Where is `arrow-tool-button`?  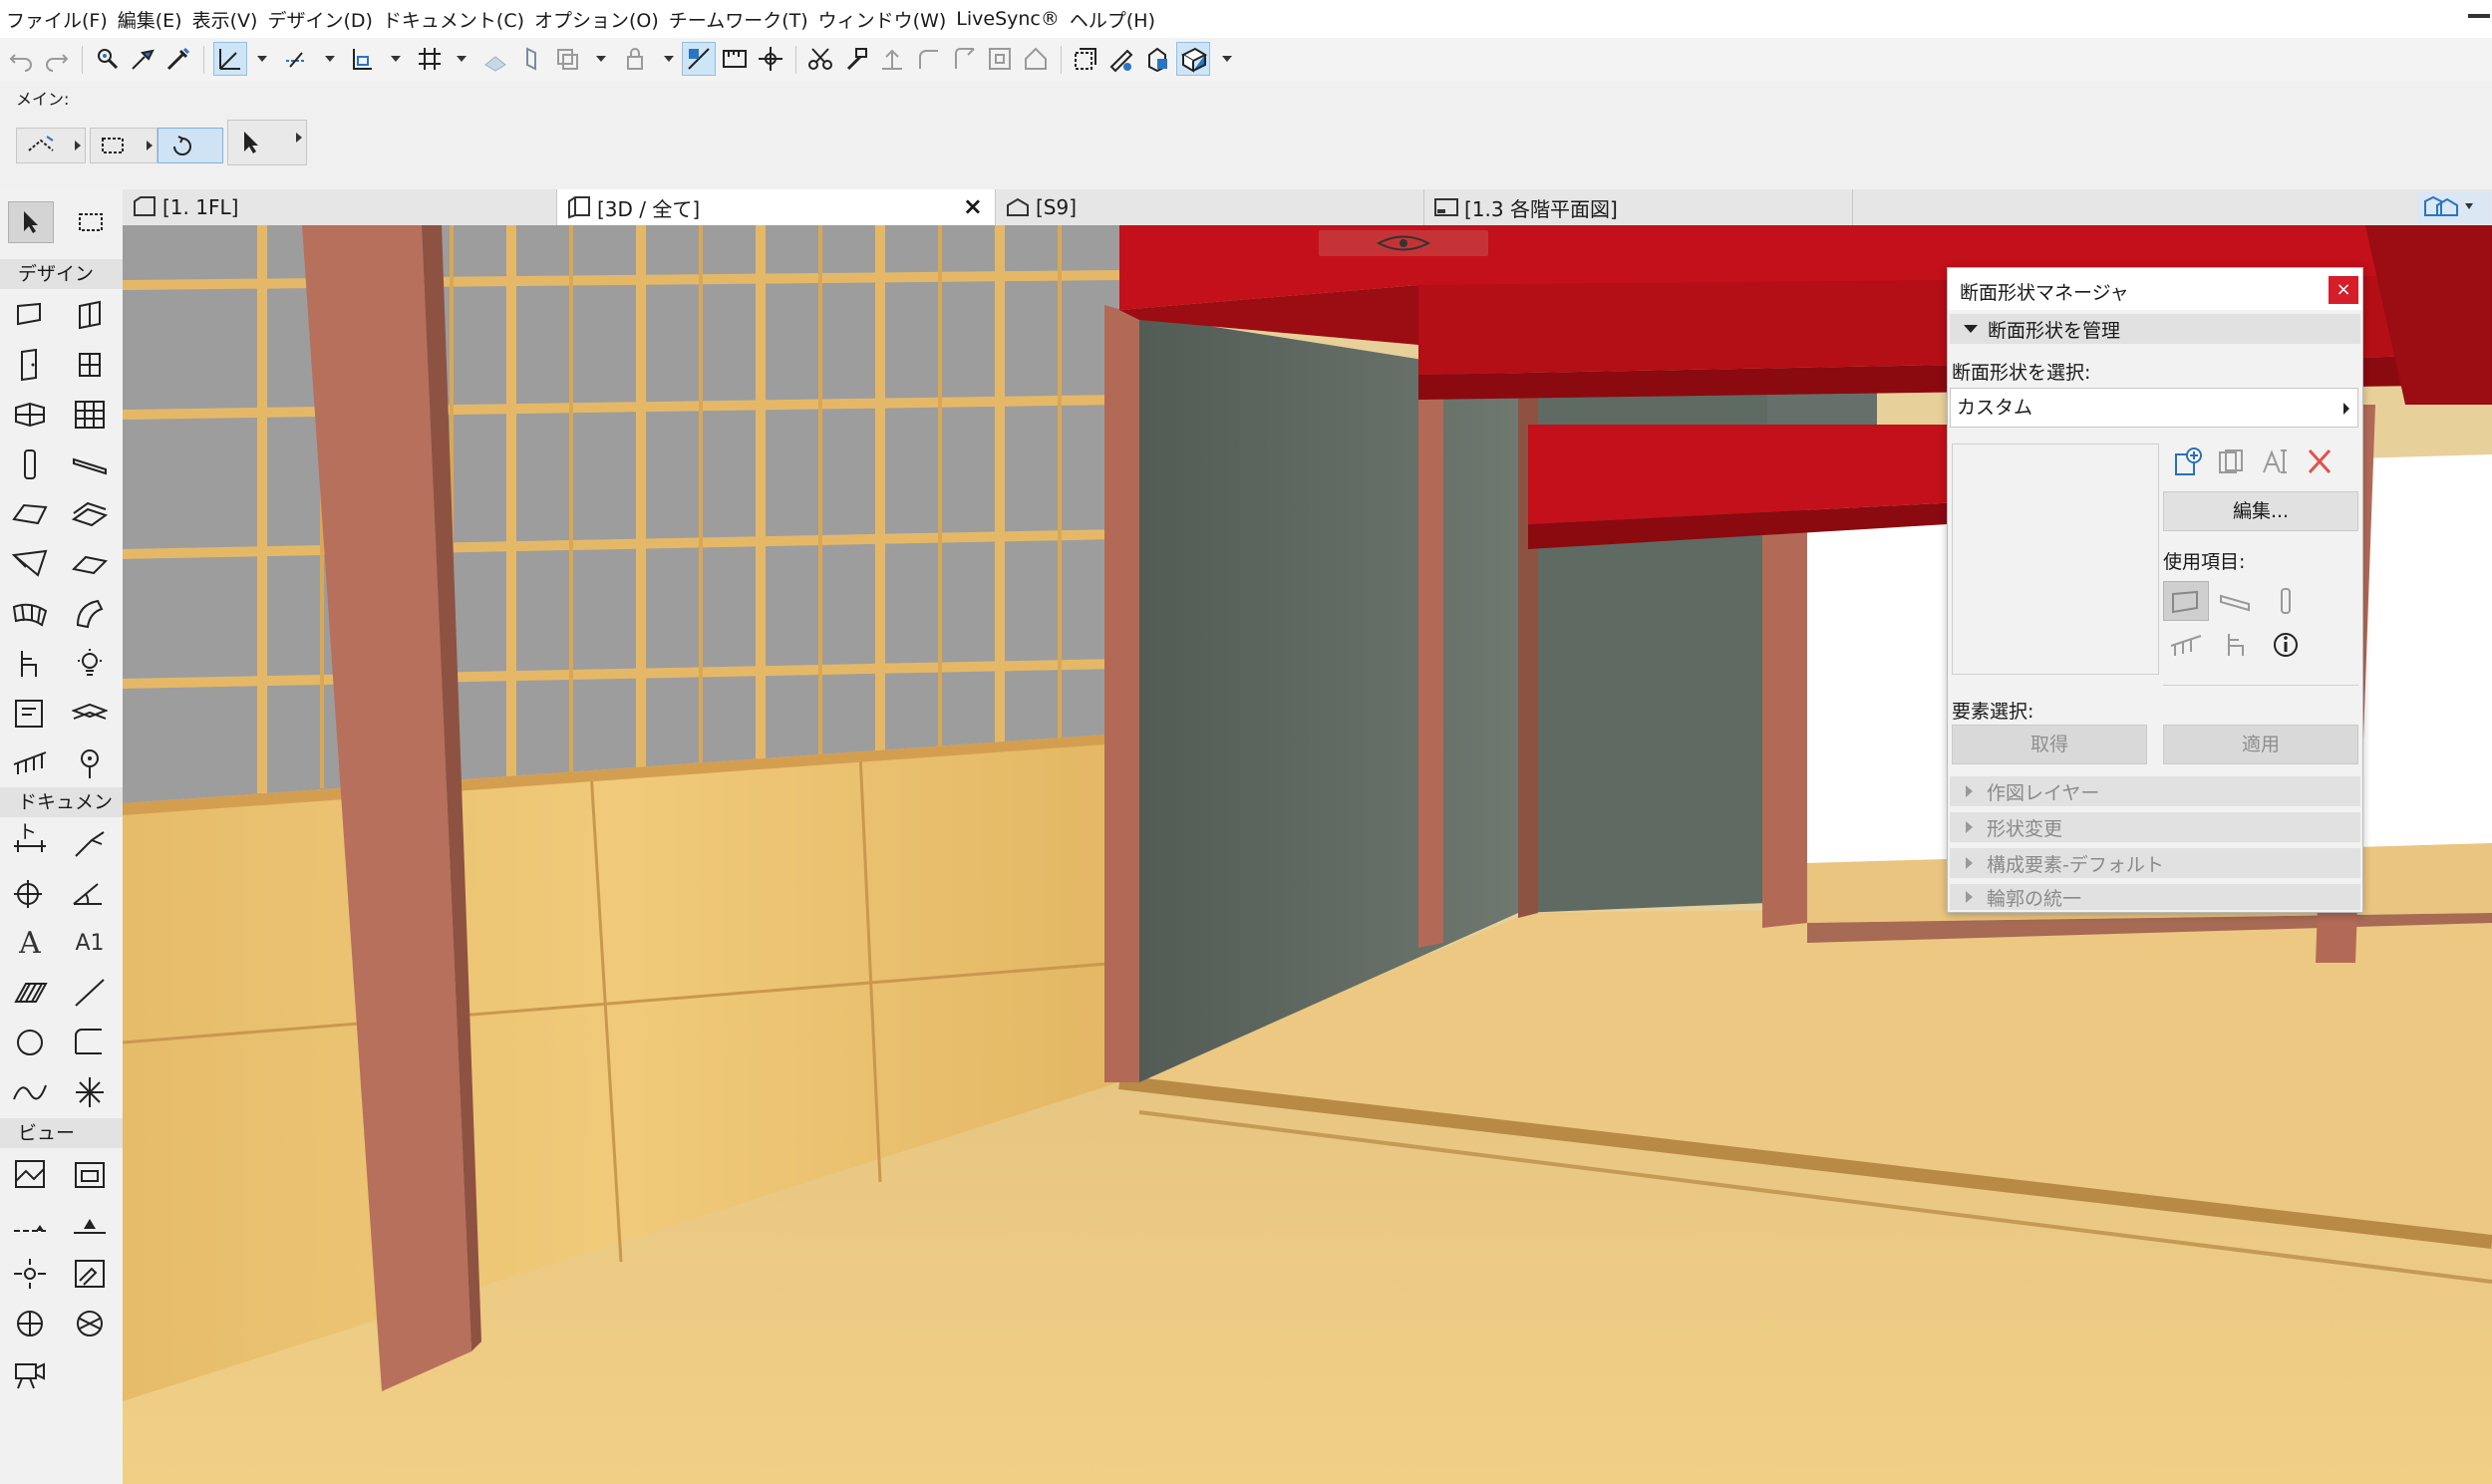 arrow-tool-button is located at coordinates (267, 142).